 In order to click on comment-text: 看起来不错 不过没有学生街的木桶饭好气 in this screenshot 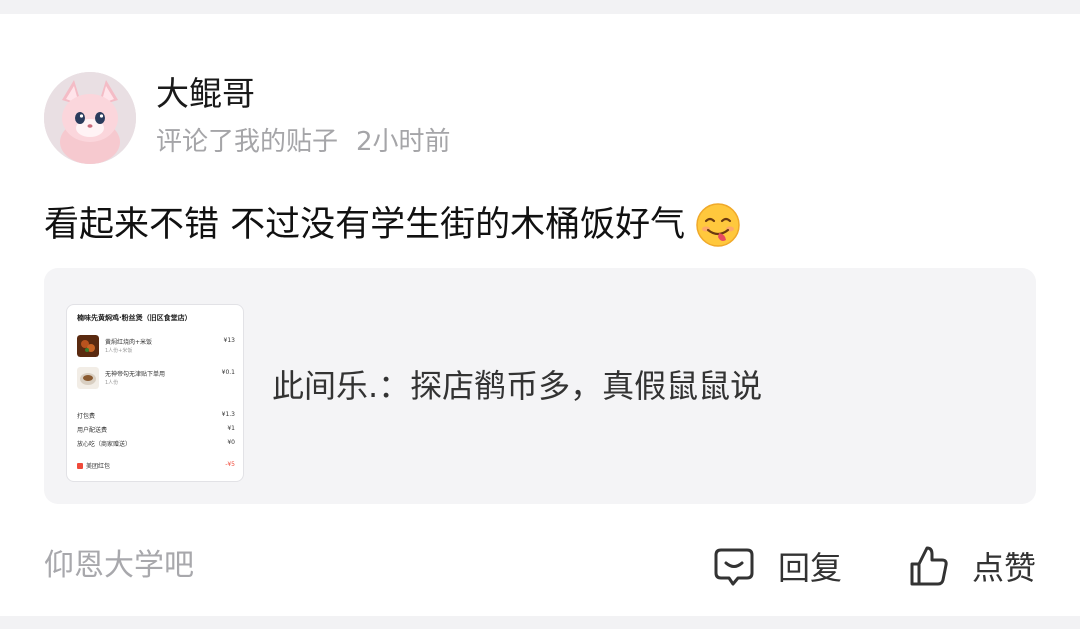, I will do `click(365, 225)`.